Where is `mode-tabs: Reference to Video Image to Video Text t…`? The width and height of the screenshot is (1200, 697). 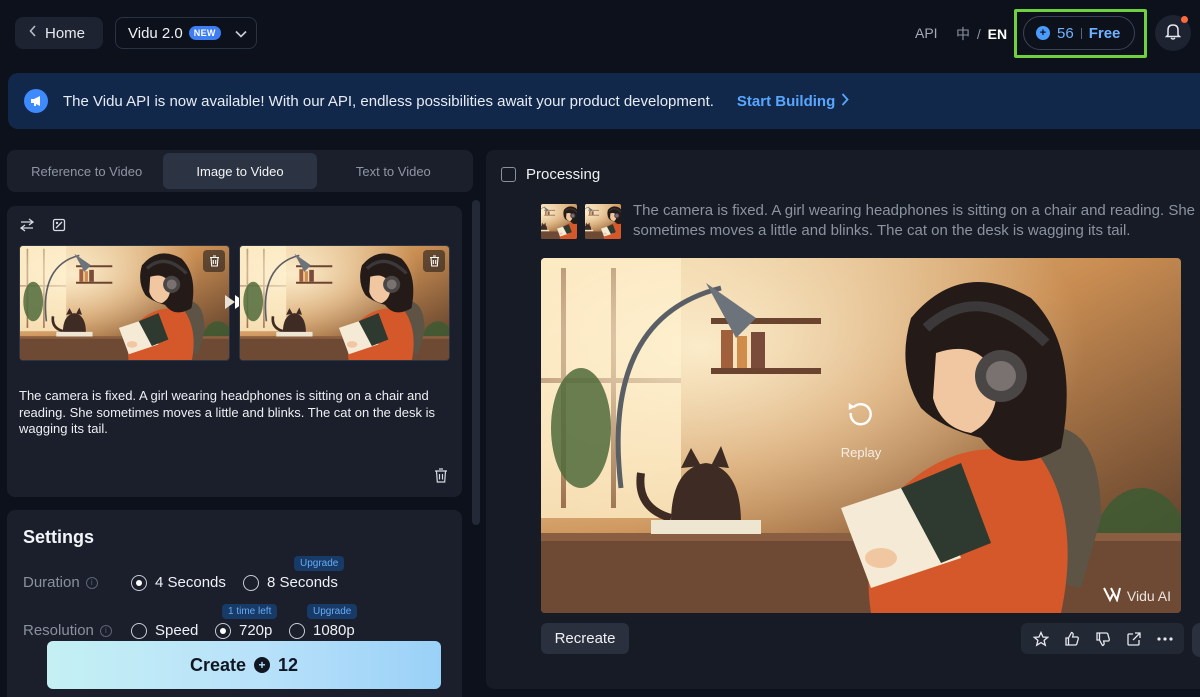 mode-tabs: Reference to Video Image to Video Text t… is located at coordinates (240, 171).